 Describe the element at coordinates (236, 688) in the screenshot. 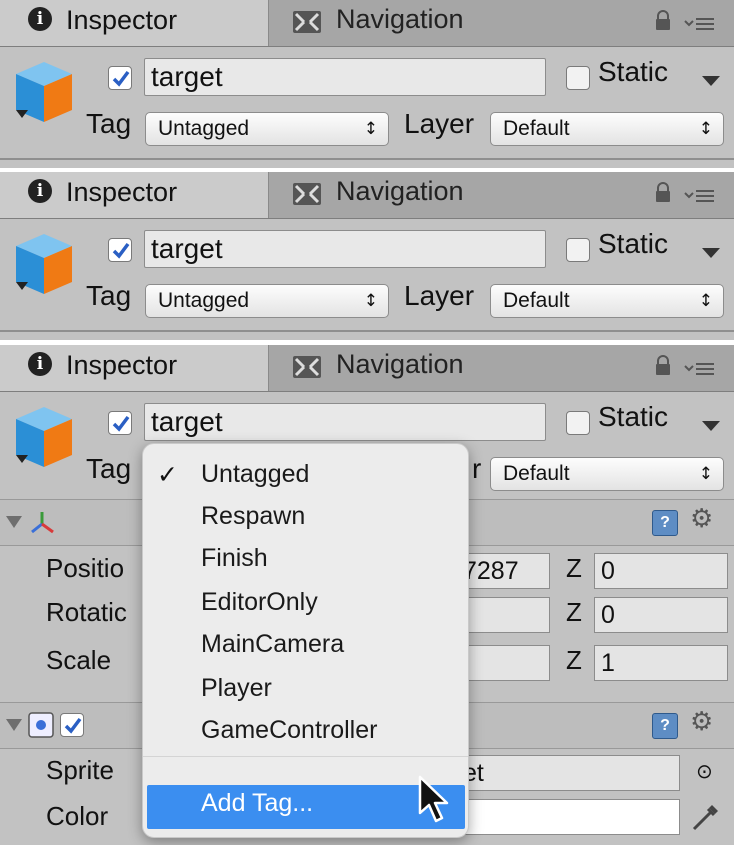

I see `menu-item-player: Player` at that location.